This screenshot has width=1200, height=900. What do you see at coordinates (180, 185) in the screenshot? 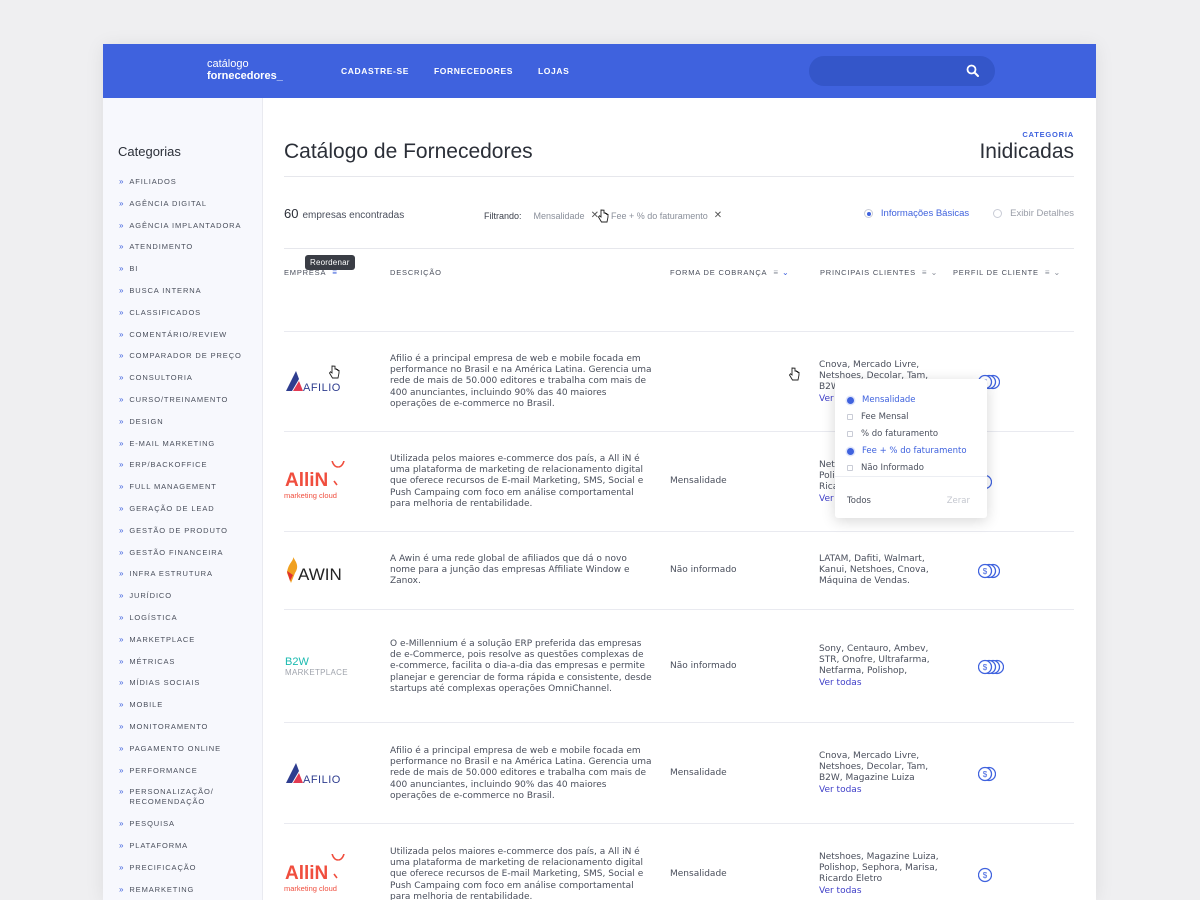
I see `sidebar-item: » AFILIADOS` at bounding box center [180, 185].